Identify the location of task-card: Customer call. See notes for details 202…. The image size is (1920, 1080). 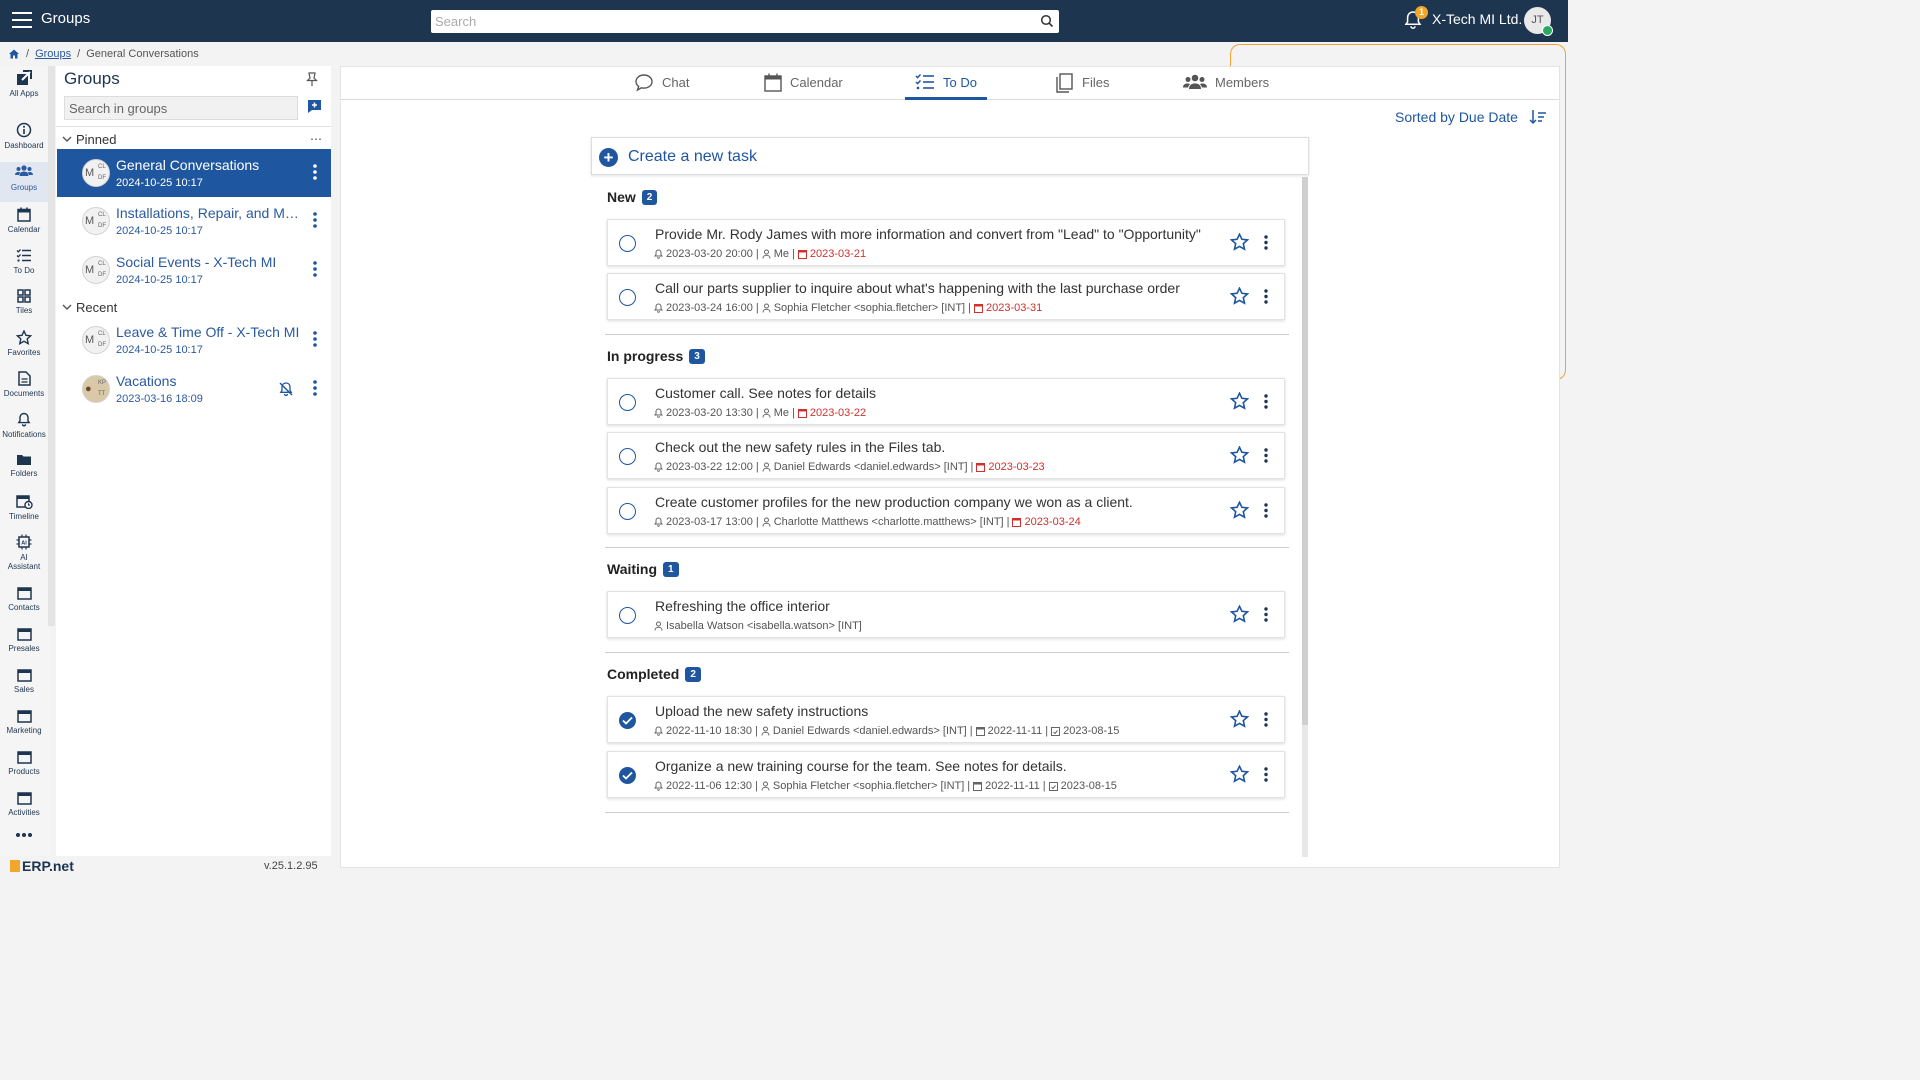
(946, 401).